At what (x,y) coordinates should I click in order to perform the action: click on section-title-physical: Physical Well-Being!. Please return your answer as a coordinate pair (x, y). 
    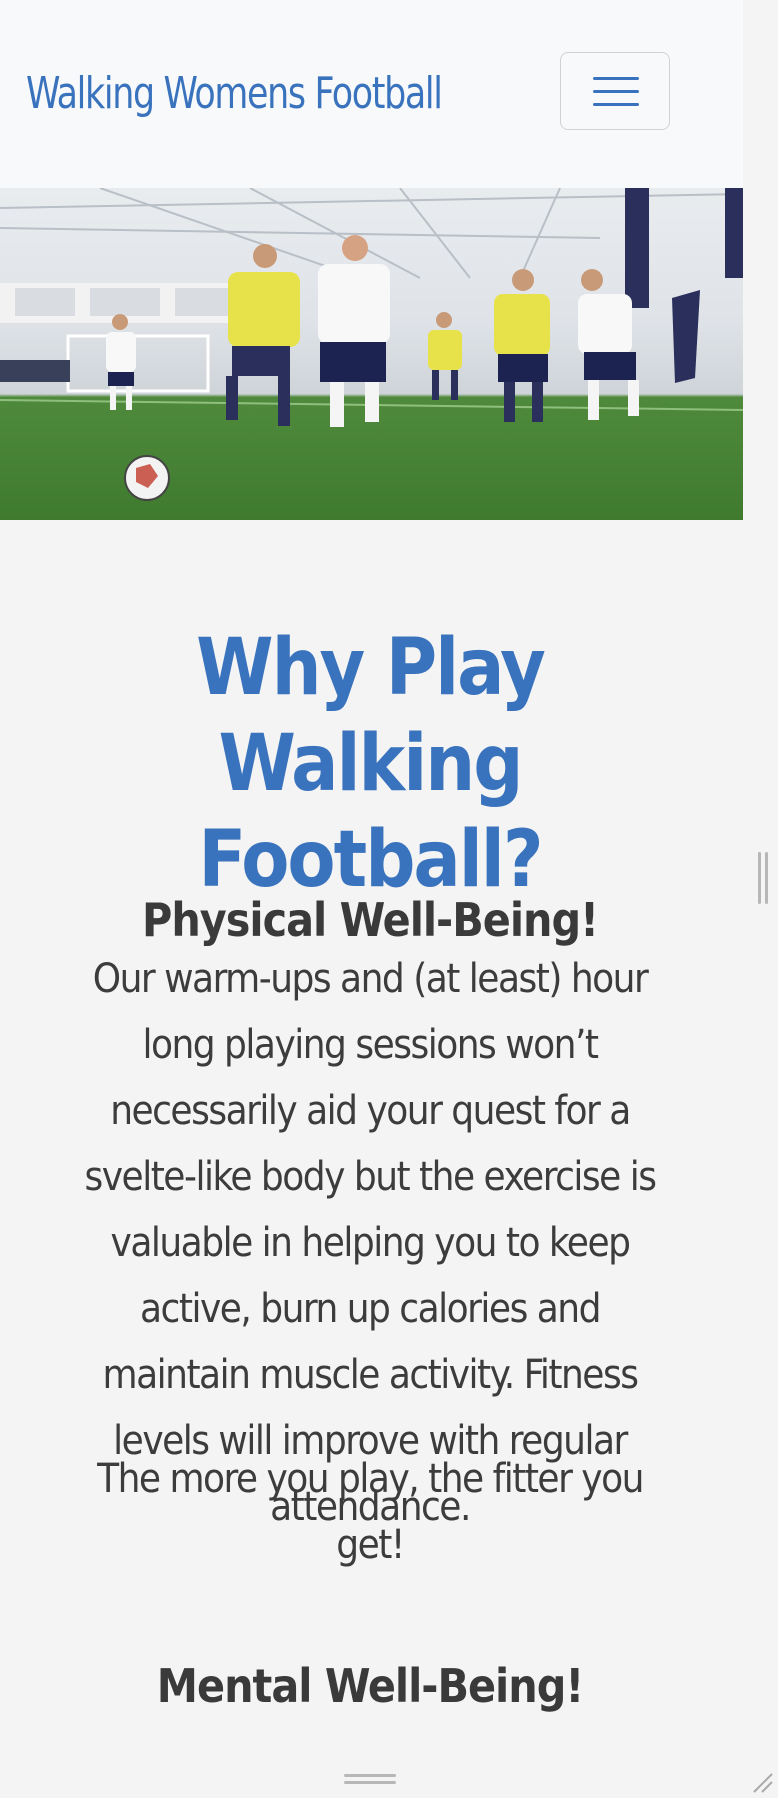
    Looking at the image, I should click on (370, 920).